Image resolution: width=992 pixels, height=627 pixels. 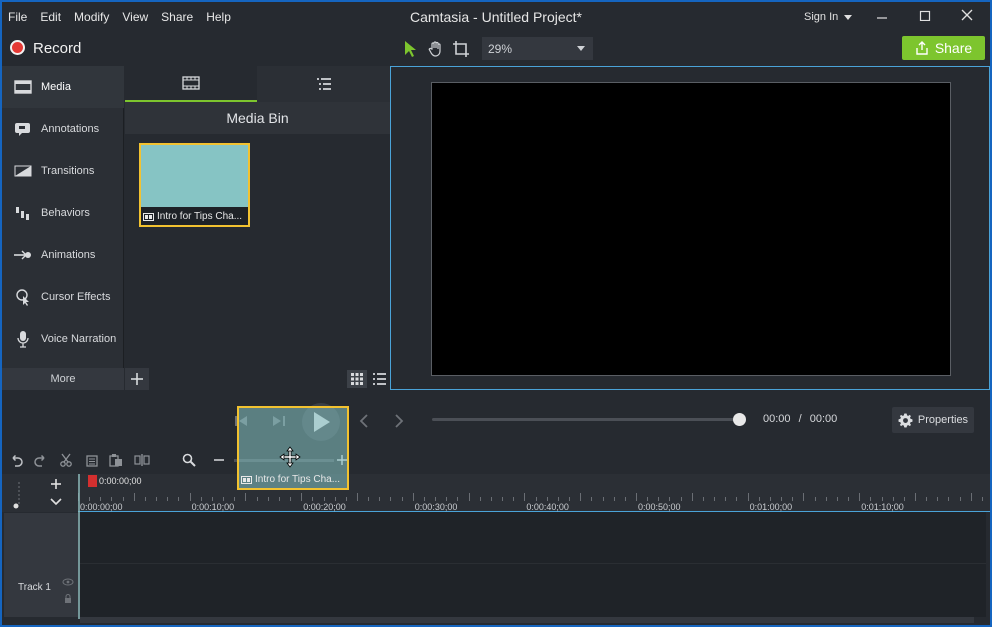 What do you see at coordinates (943, 48) in the screenshot?
I see `share-button: Share` at bounding box center [943, 48].